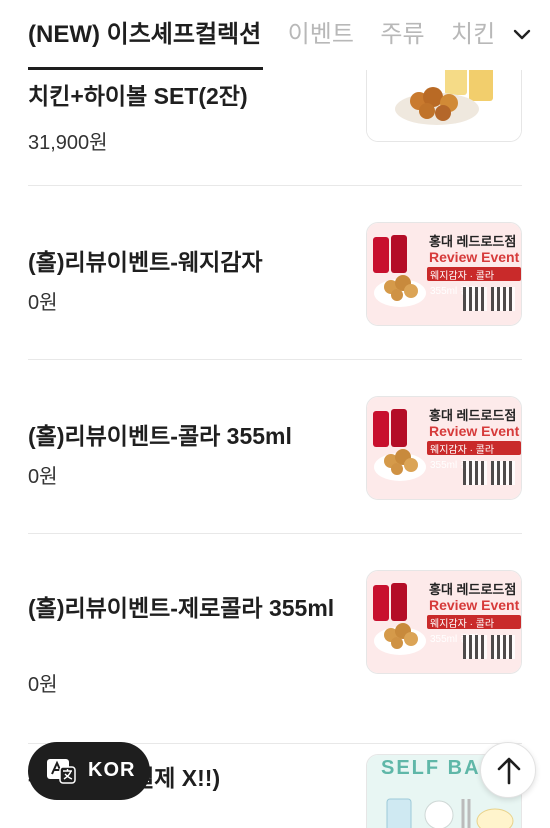 This screenshot has height=828, width=550. I want to click on tab-new-eatschef-collection: (NEW) 이츠셰프컬렉션, so click(146, 35).